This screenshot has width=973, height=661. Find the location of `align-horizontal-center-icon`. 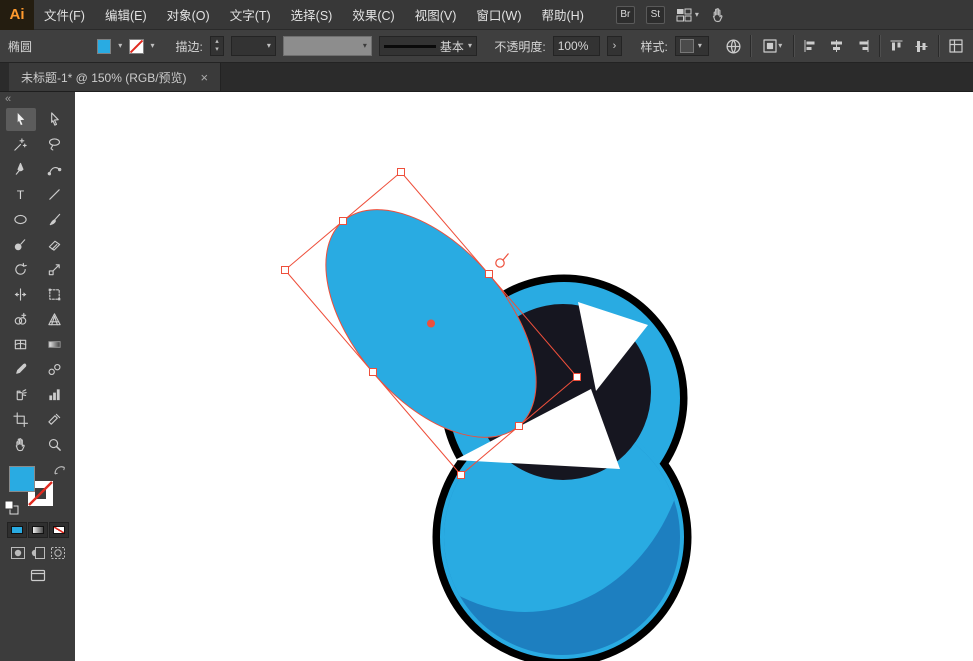

align-horizontal-center-icon is located at coordinates (836, 46).